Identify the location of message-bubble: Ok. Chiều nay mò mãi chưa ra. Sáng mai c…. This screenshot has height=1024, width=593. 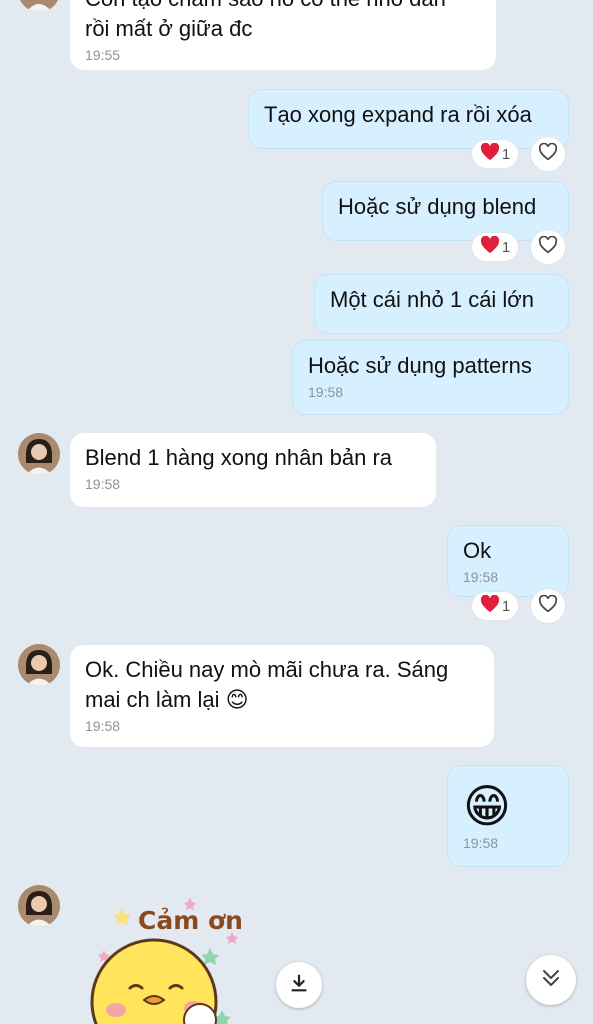
(282, 696).